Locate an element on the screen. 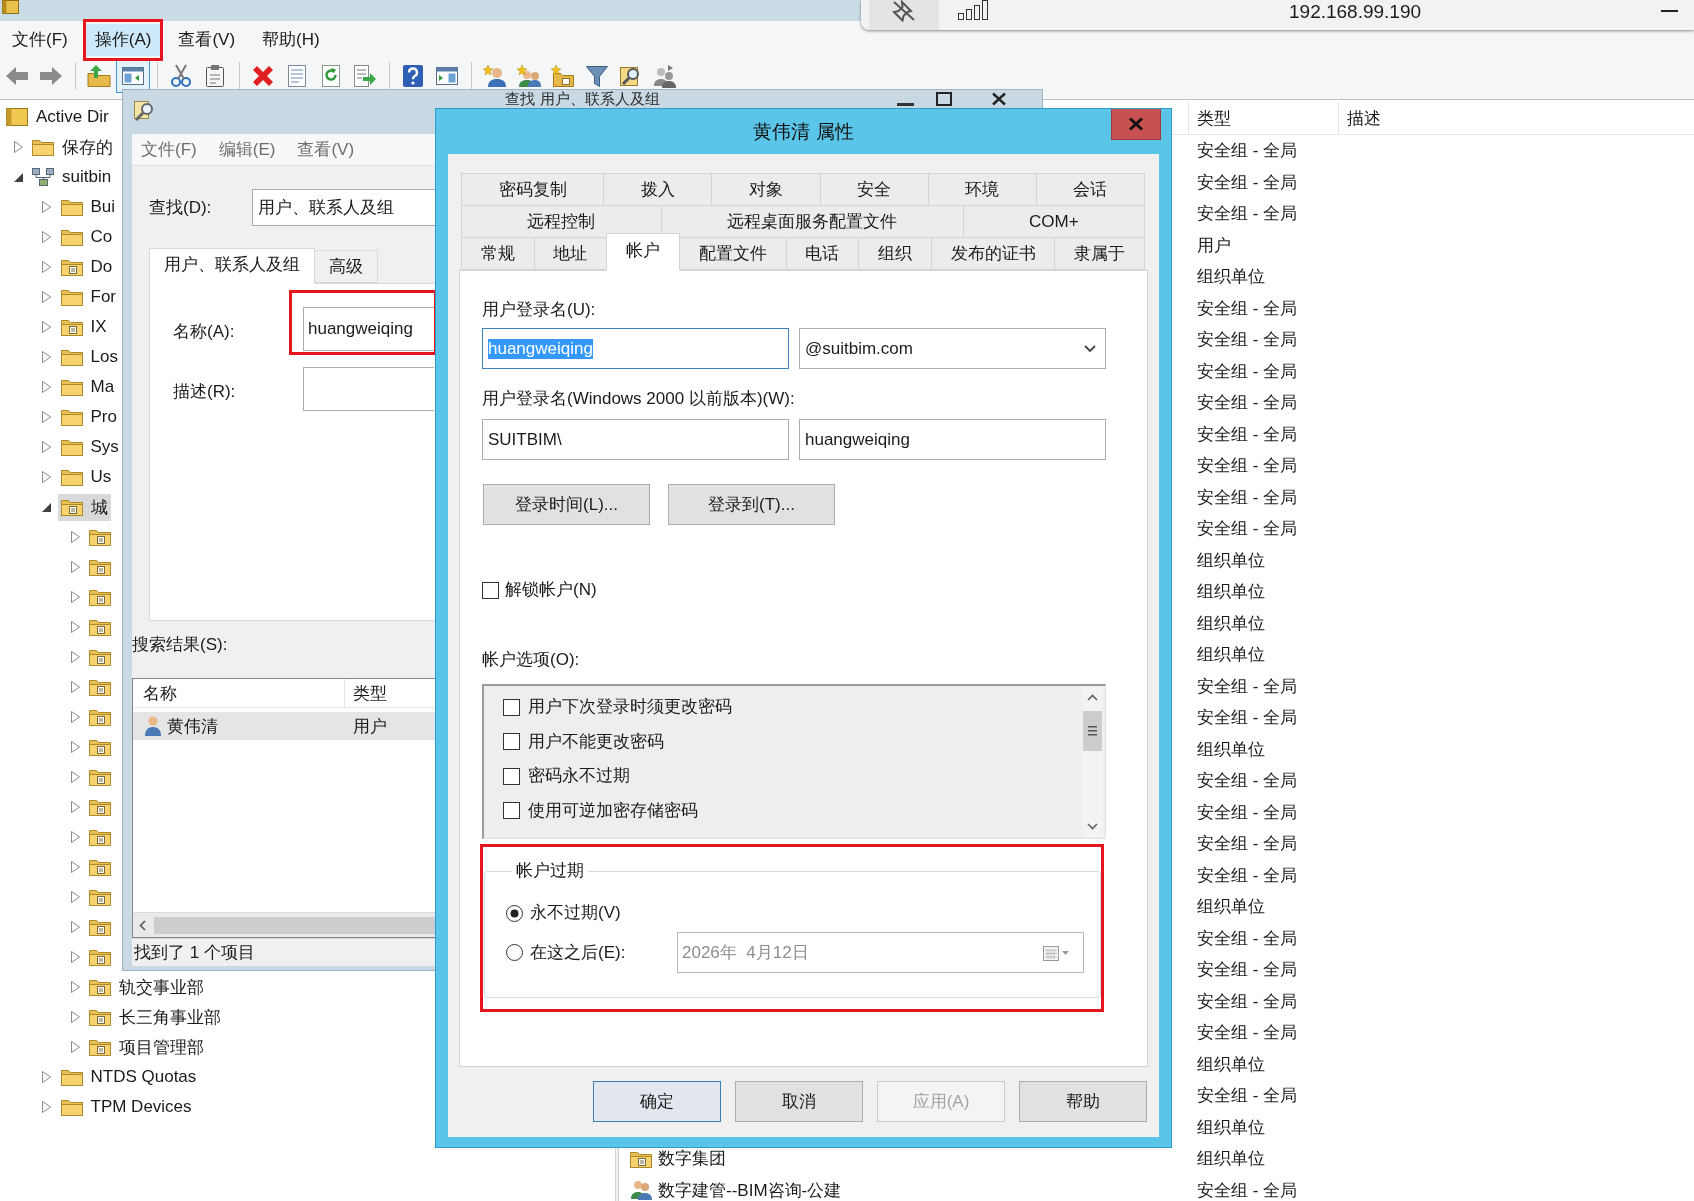  radio-option: 在这之后(E): is located at coordinates (591, 952).